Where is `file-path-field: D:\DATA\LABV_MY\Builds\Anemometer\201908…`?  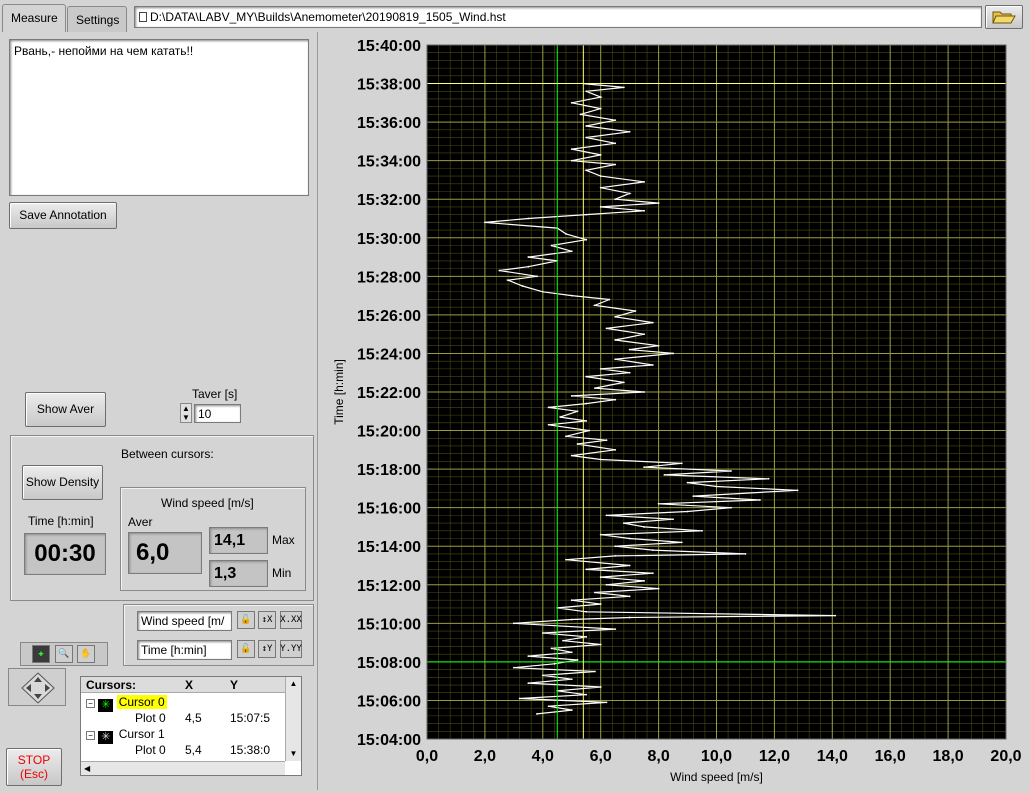
file-path-field: D:\DATA\LABV_MY\Builds\Anemometer\201908… is located at coordinates (558, 17).